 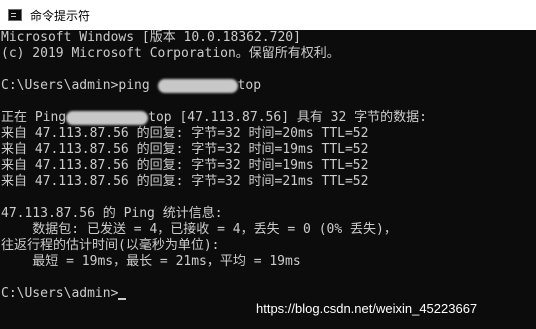 I want to click on stats-rtt-header-line: 往返行程的估计时间(以毫秒为单位):, so click(x=110, y=245).